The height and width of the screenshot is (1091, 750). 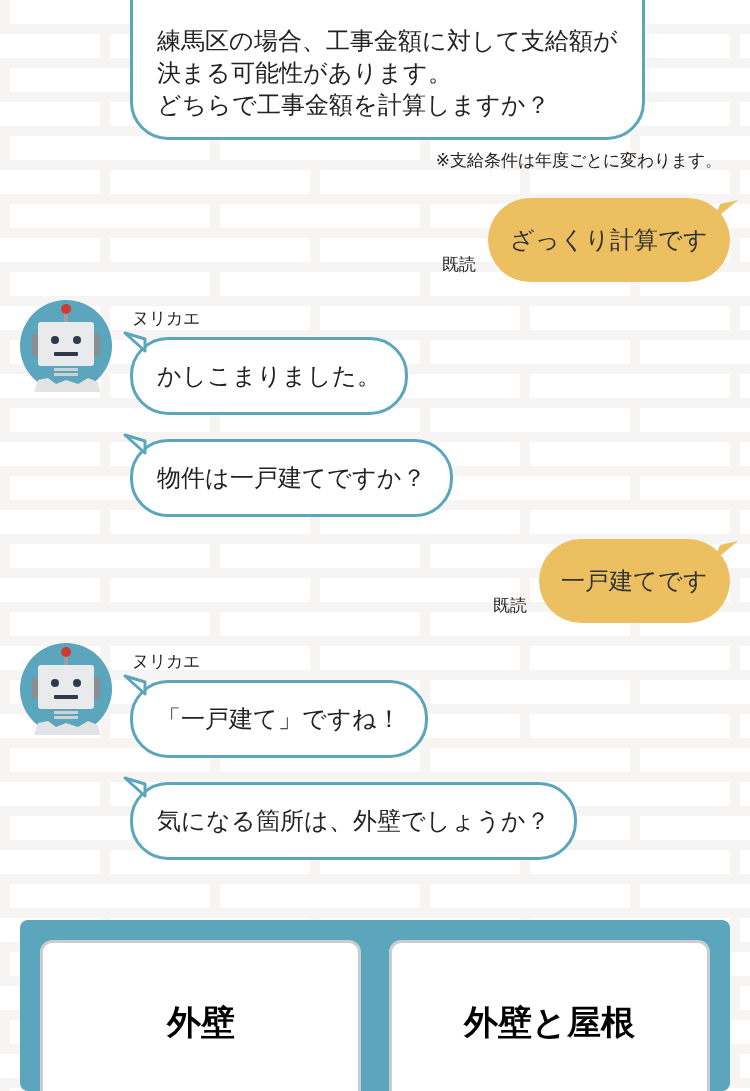 I want to click on message-line: 決まる可能性があります。, so click(x=305, y=73).